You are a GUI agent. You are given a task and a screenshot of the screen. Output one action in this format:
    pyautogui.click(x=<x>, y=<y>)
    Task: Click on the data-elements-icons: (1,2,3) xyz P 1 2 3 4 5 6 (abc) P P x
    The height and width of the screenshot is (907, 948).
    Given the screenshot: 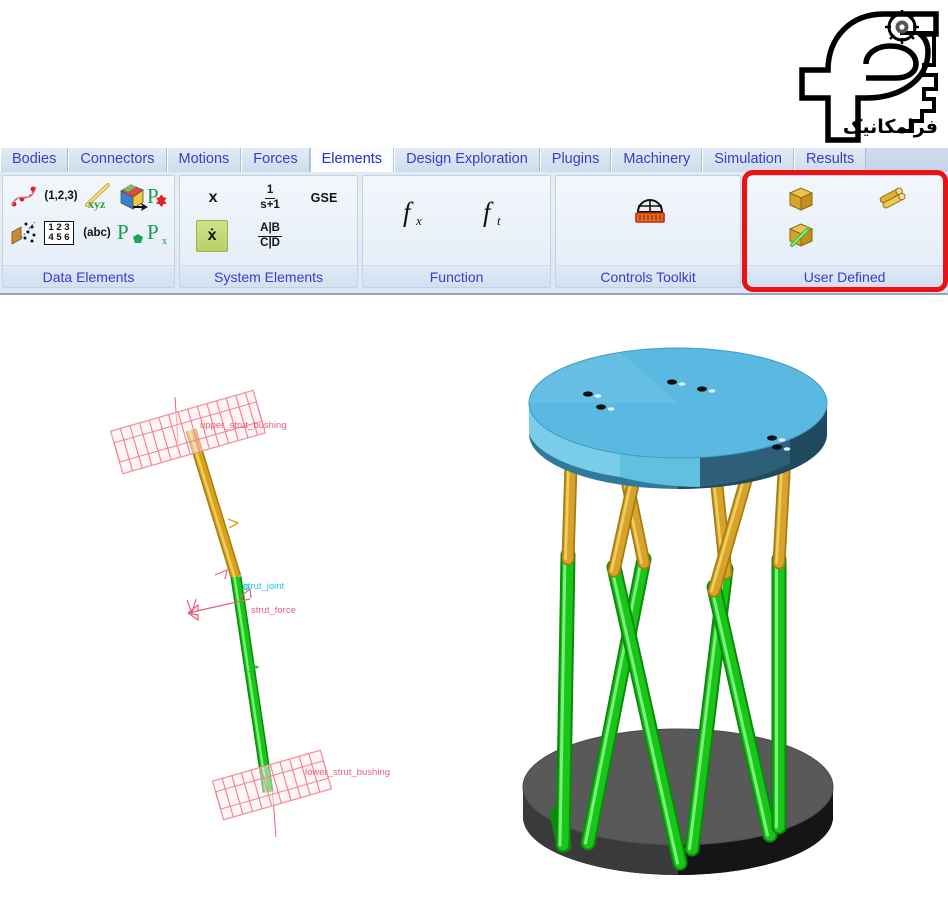 What is the action you would take?
    pyautogui.click(x=88, y=220)
    